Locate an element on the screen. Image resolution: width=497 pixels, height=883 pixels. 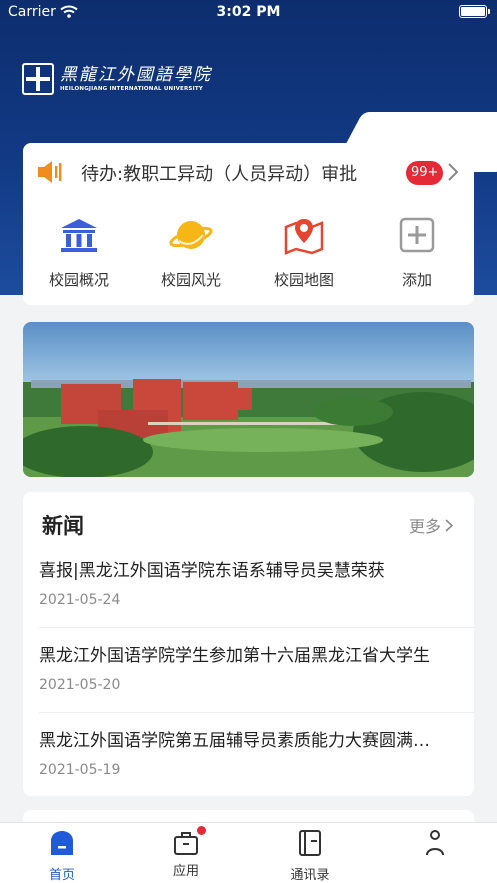
quick-add: 添加 is located at coordinates (417, 251).